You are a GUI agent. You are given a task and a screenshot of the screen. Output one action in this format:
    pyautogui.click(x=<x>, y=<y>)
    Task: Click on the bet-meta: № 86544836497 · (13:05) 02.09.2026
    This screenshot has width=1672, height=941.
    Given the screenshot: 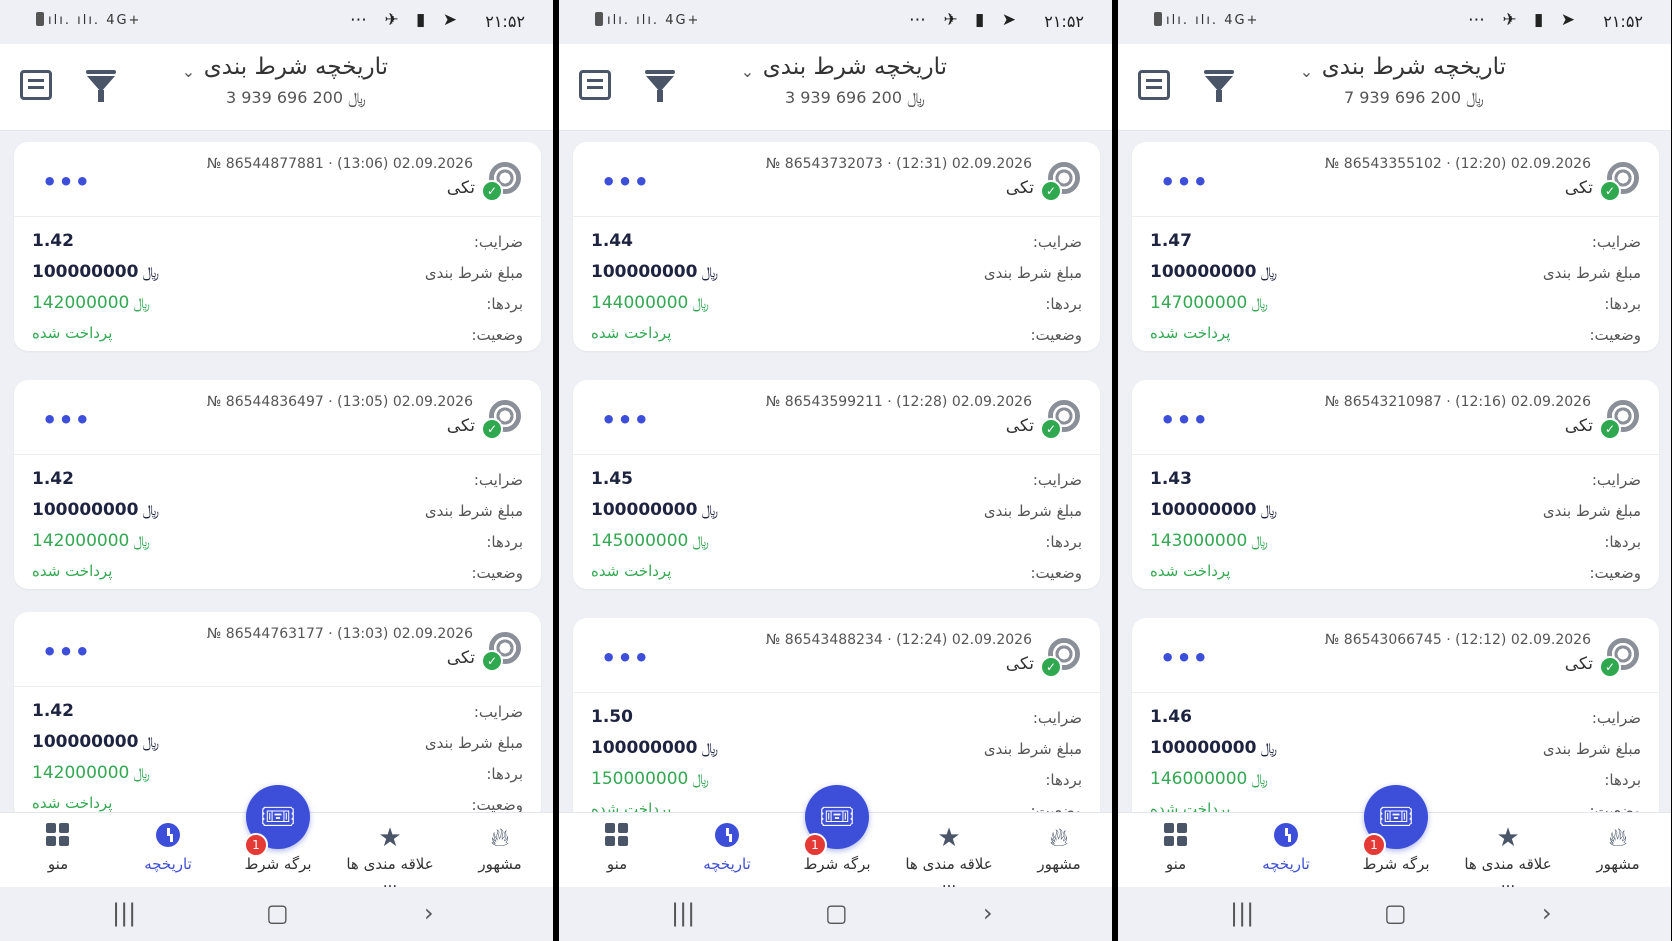 What is the action you would take?
    pyautogui.click(x=339, y=402)
    